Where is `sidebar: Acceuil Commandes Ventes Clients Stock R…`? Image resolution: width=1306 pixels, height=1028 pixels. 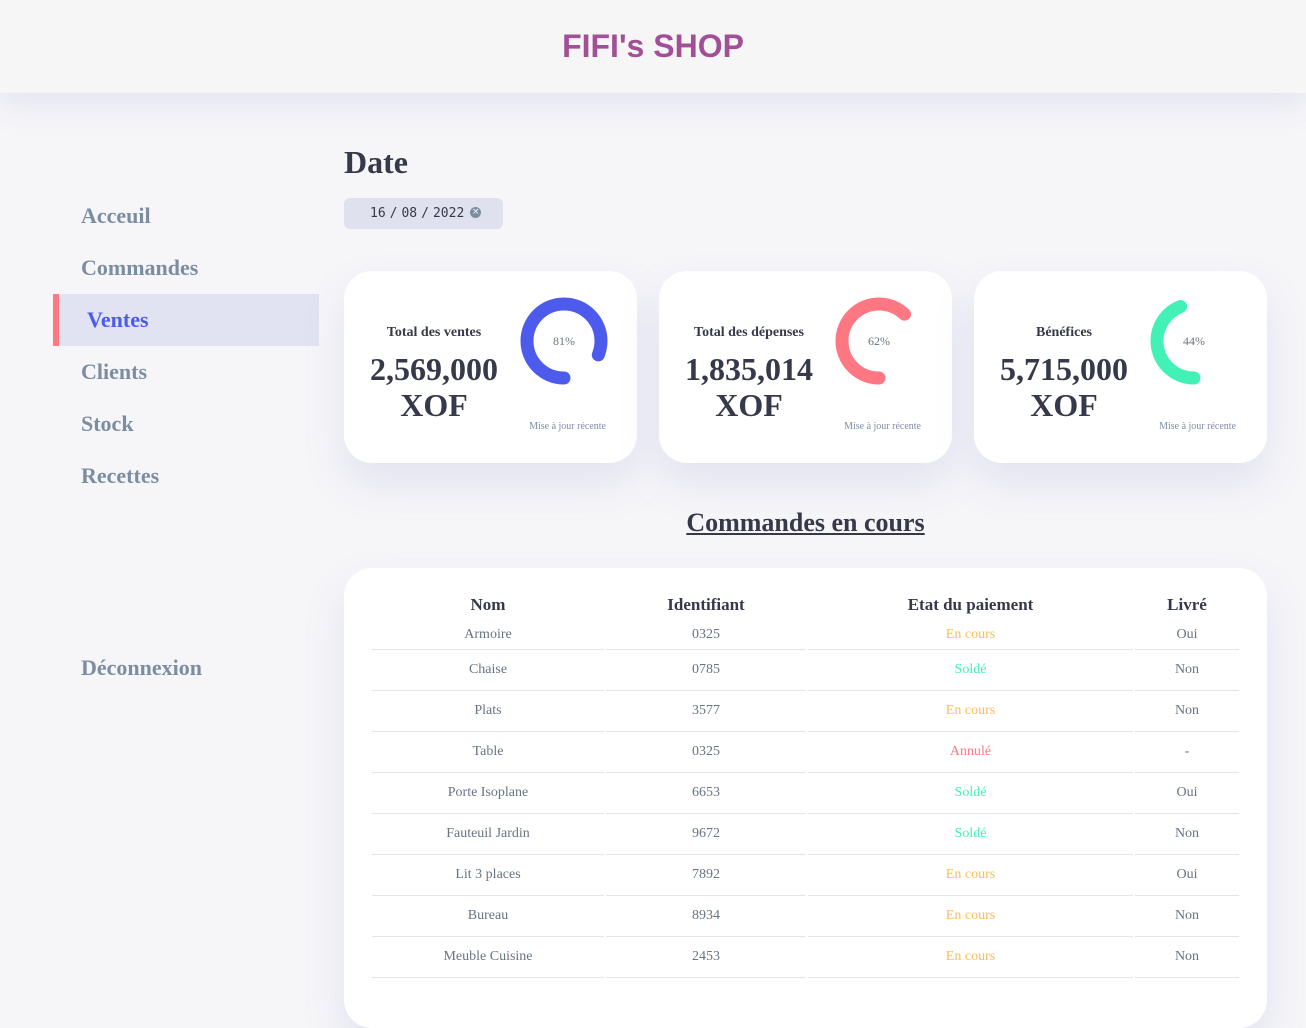
sidebar: Acceuil Commandes Ventes Clients Stock R… is located at coordinates (186, 346).